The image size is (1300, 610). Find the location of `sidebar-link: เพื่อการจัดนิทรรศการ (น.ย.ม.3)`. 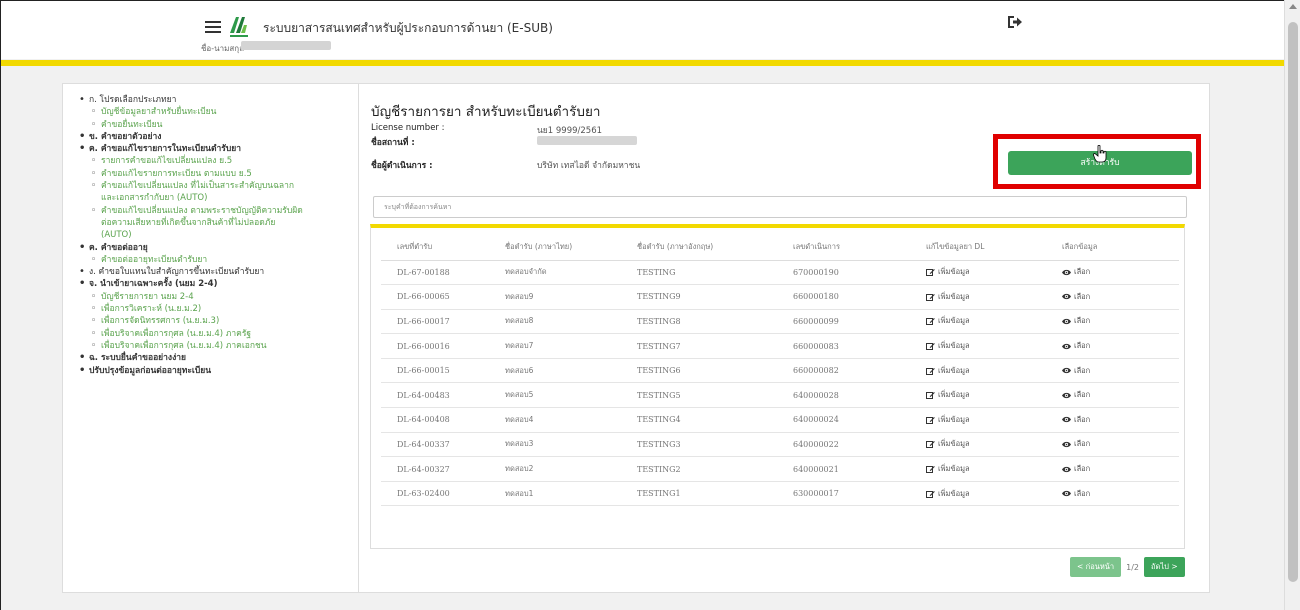

sidebar-link: เพื่อการจัดนิทรรศการ (น.ย.ม.3) is located at coordinates (214, 321).